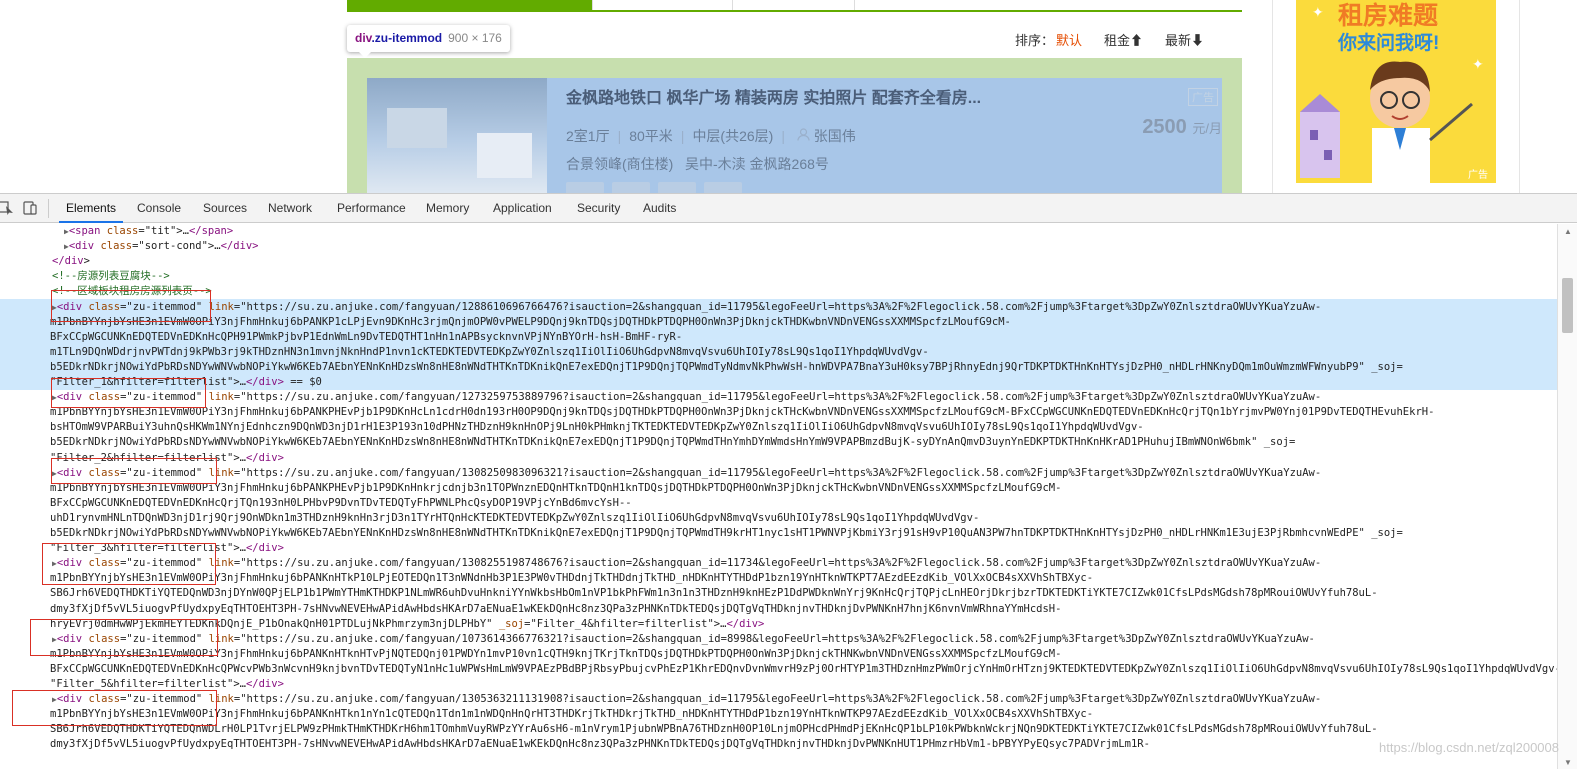 The width and height of the screenshot is (1577, 769). I want to click on listing-community: 合景领峰(商住楼), so click(619, 164).